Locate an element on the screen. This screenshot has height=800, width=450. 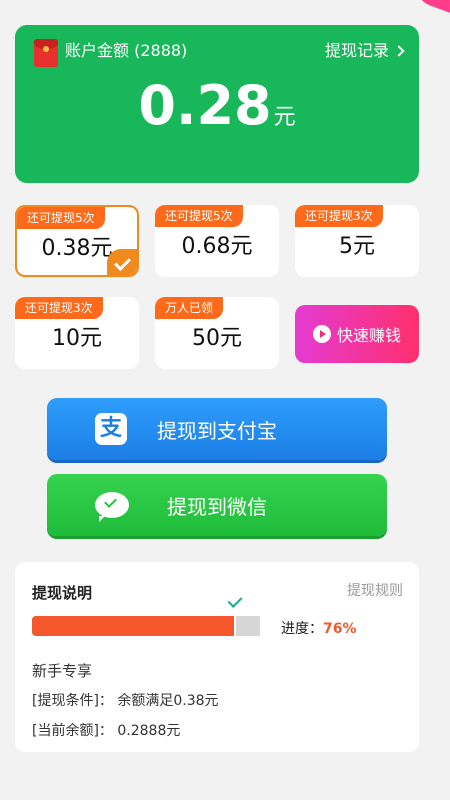
account-label: 账户金额 (2888) is located at coordinates (126, 50).